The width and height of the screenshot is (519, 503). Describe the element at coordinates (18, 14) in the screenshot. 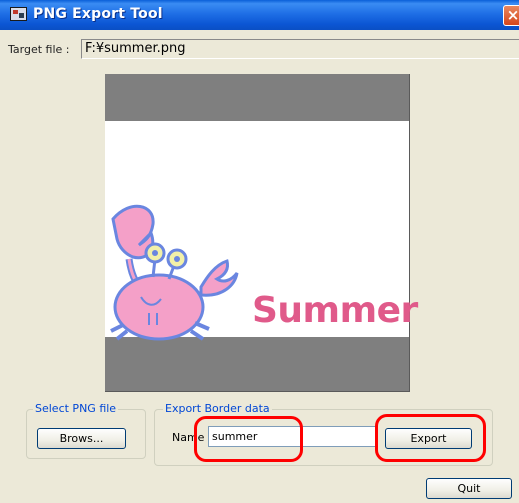

I see `app-icon` at that location.